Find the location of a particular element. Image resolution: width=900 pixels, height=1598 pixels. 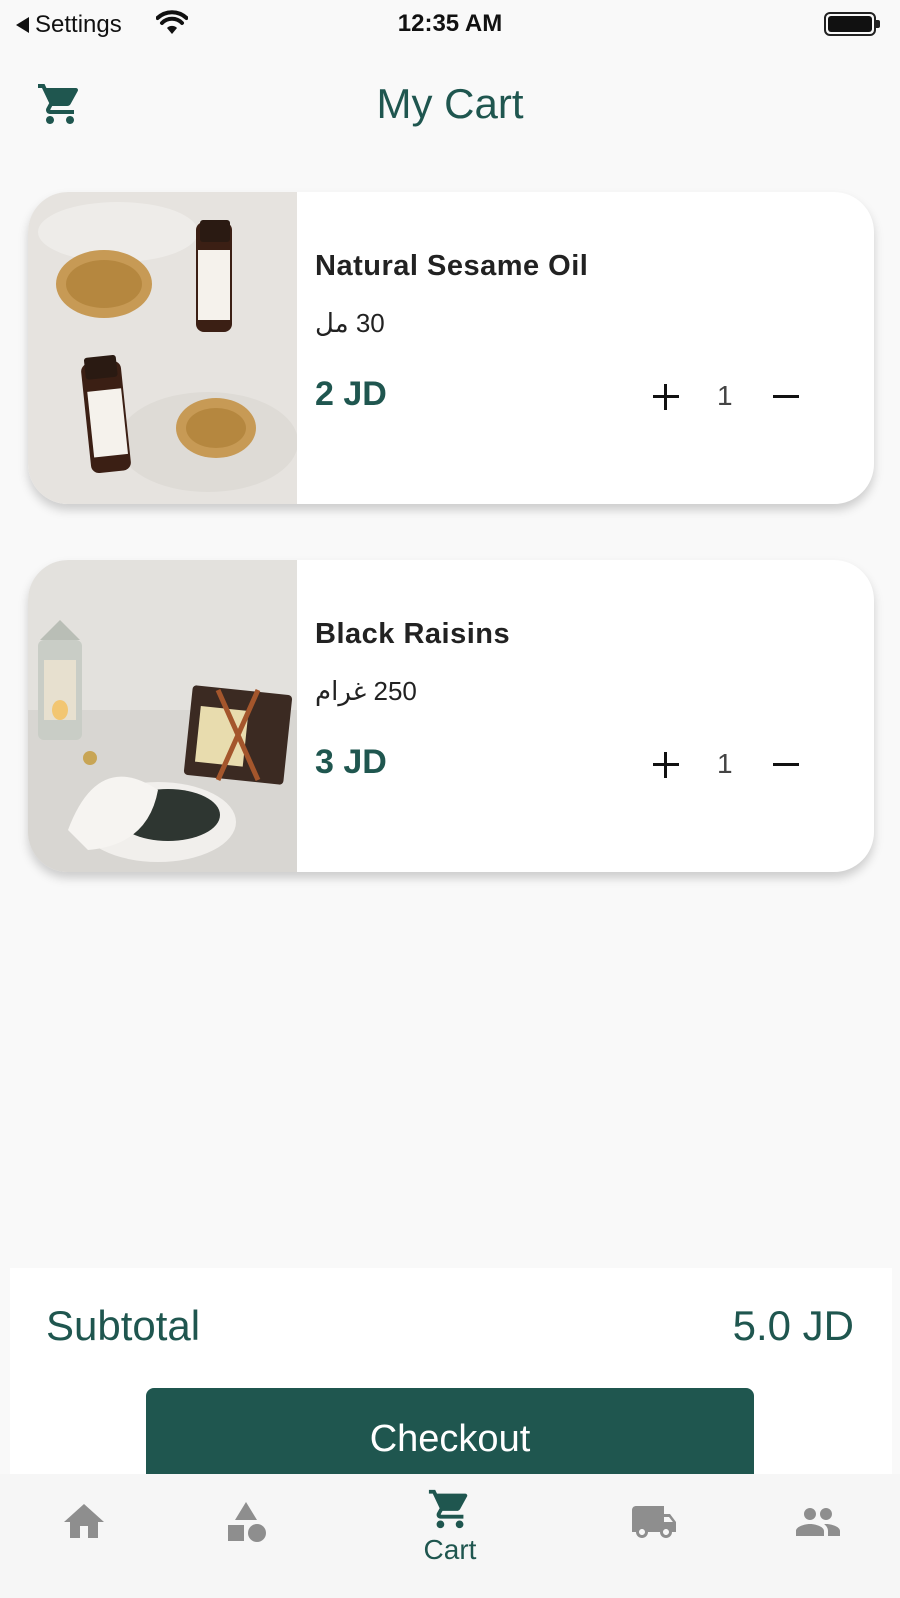

product-image-black-raisins is located at coordinates (162, 716).